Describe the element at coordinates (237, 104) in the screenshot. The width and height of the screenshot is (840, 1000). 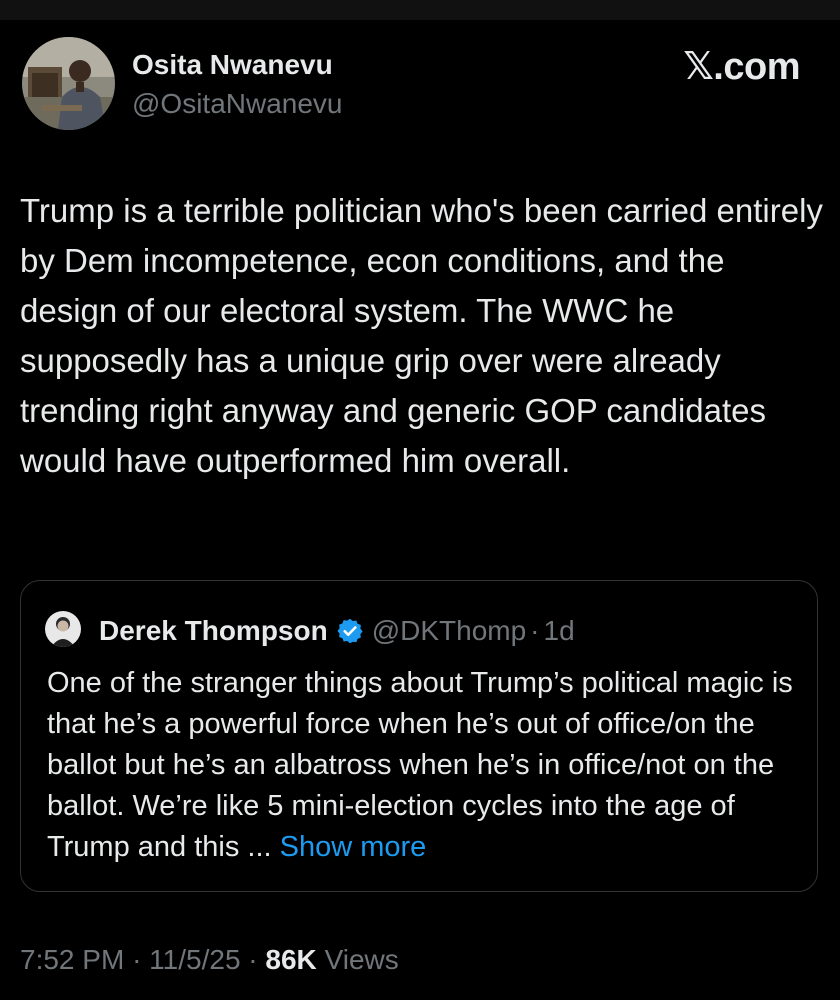
I see `author-handle: @OsitaNwanevu` at that location.